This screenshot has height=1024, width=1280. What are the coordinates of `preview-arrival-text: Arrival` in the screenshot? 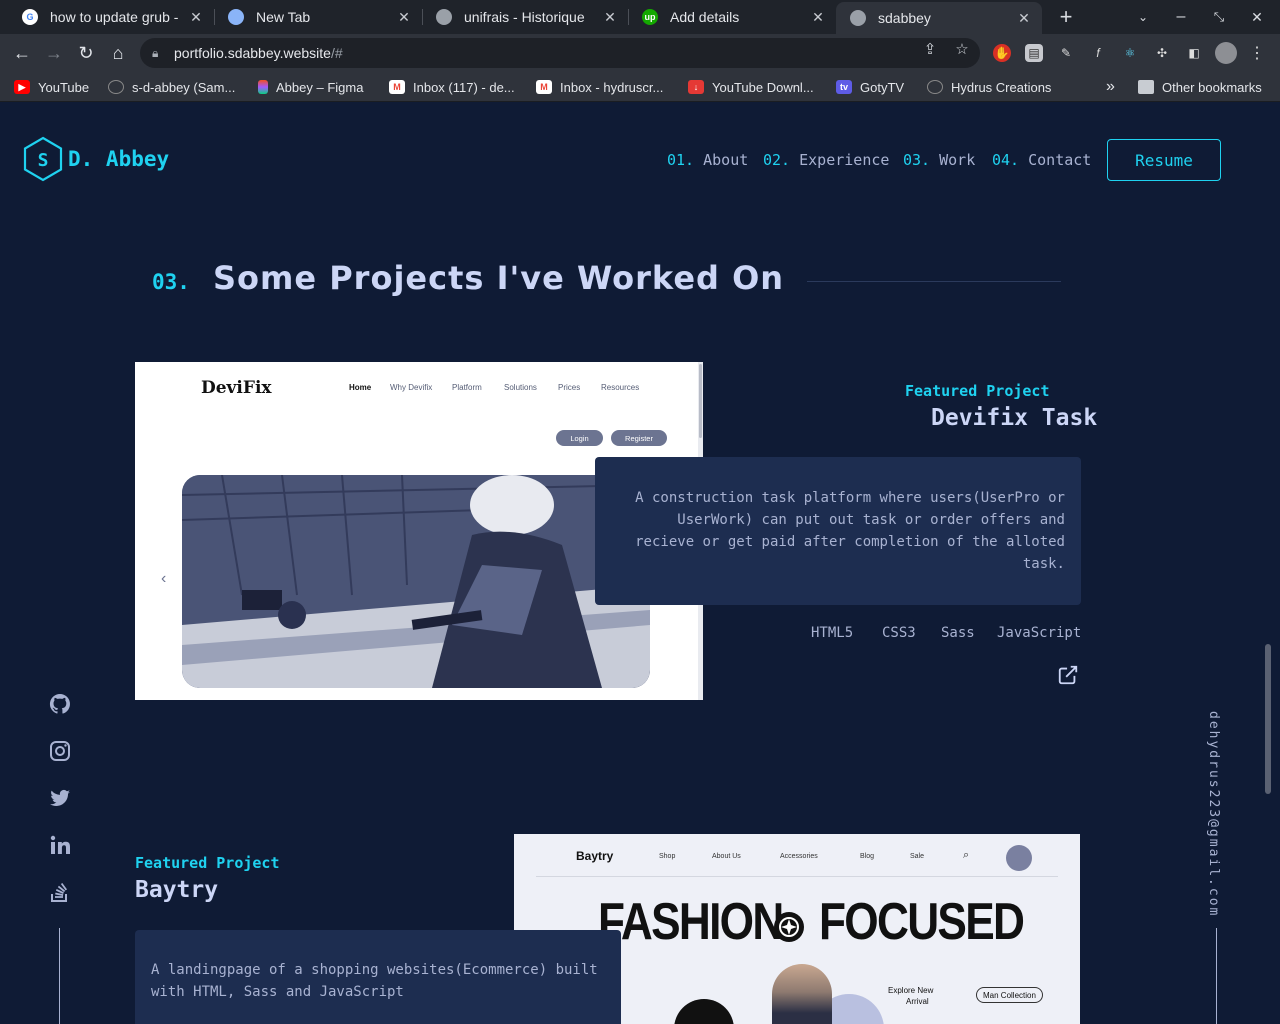 It's located at (917, 1001).